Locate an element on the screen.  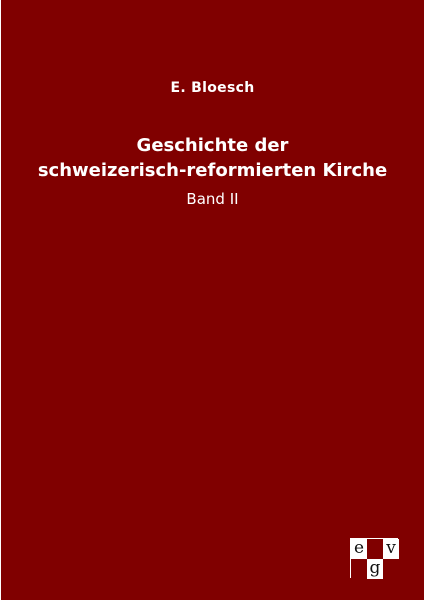
logo-blank-top is located at coordinates (375, 549).